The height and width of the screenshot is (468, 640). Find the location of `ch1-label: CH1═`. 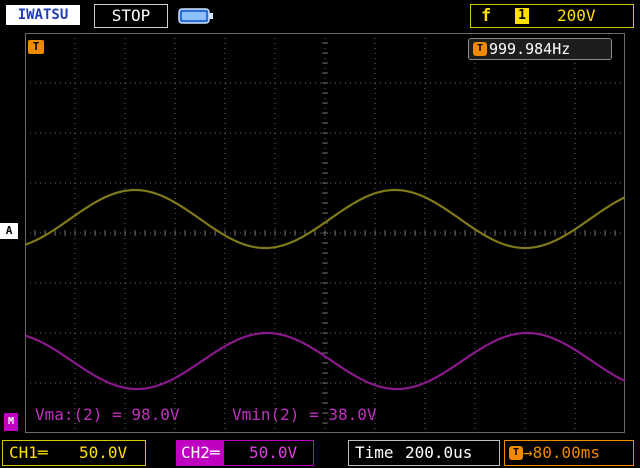

ch1-label: CH1═ is located at coordinates (28, 452).